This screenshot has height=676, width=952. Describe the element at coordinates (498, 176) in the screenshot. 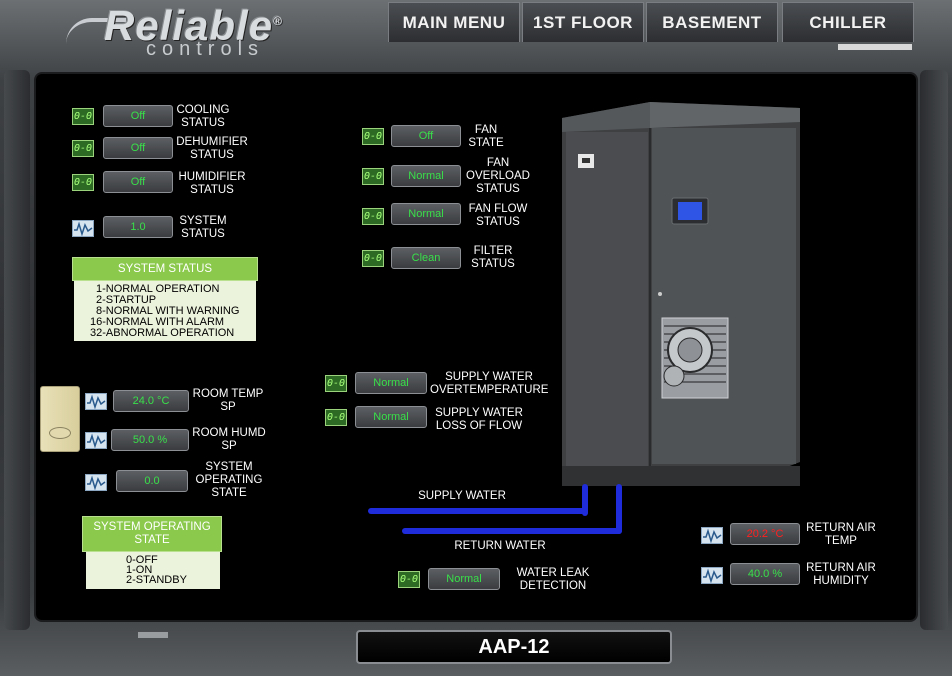

I see `fan-overload-label: FAN OVERLOAD STATUS` at that location.